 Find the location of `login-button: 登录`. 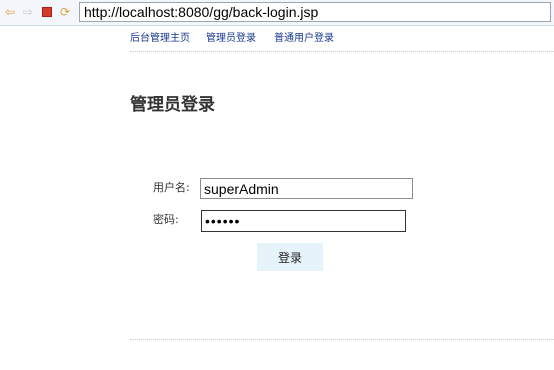

login-button: 登录 is located at coordinates (290, 257).